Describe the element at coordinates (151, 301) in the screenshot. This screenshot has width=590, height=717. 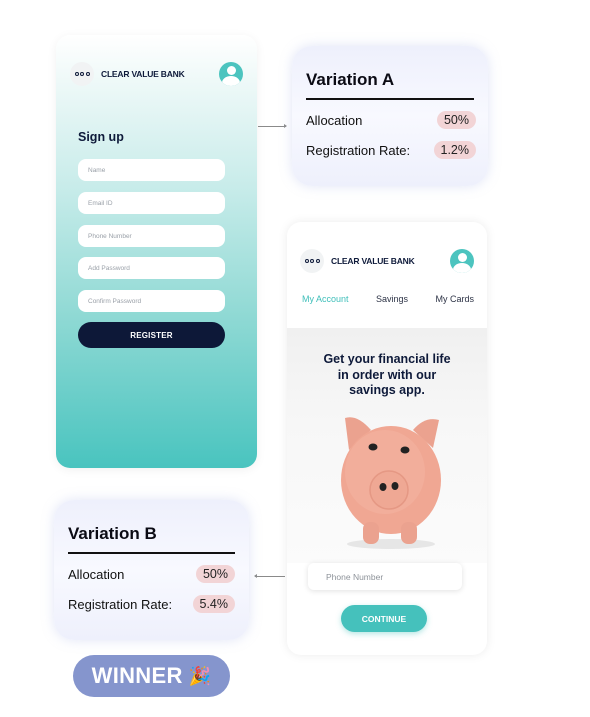
I see `confirm-password-field: Confirm Password` at that location.